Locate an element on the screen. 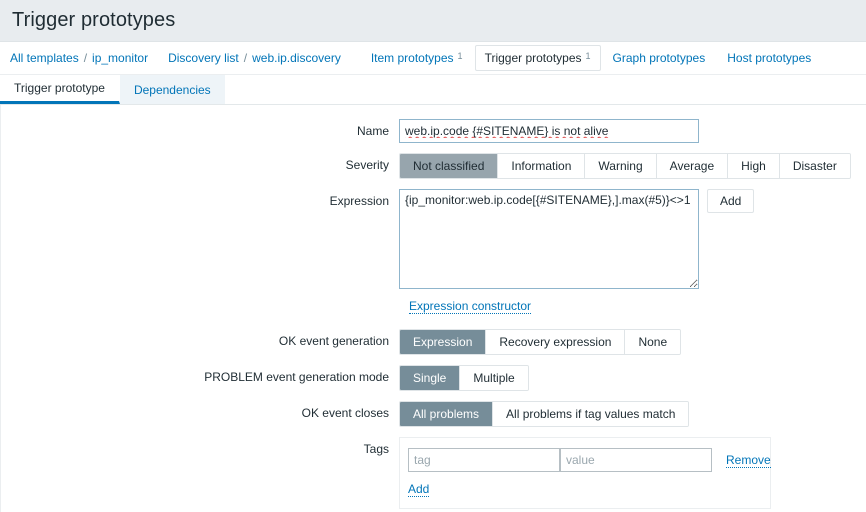 Image resolution: width=866 pixels, height=512 pixels. ok-event-generation-option-expression: Expression is located at coordinates (443, 342).